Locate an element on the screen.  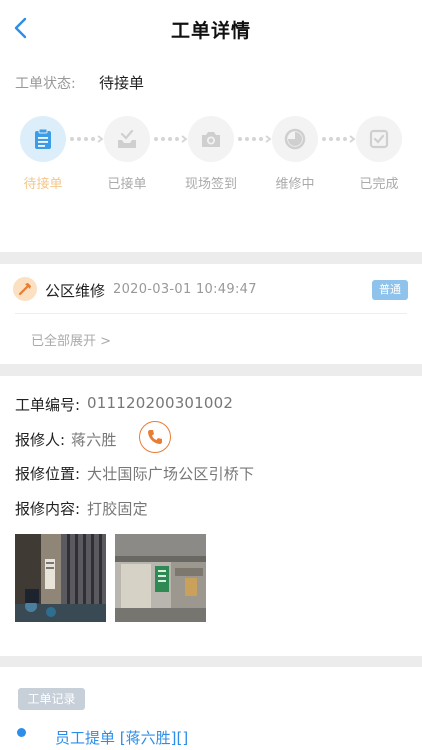
status-label: 工单状态: is located at coordinates (45, 84).